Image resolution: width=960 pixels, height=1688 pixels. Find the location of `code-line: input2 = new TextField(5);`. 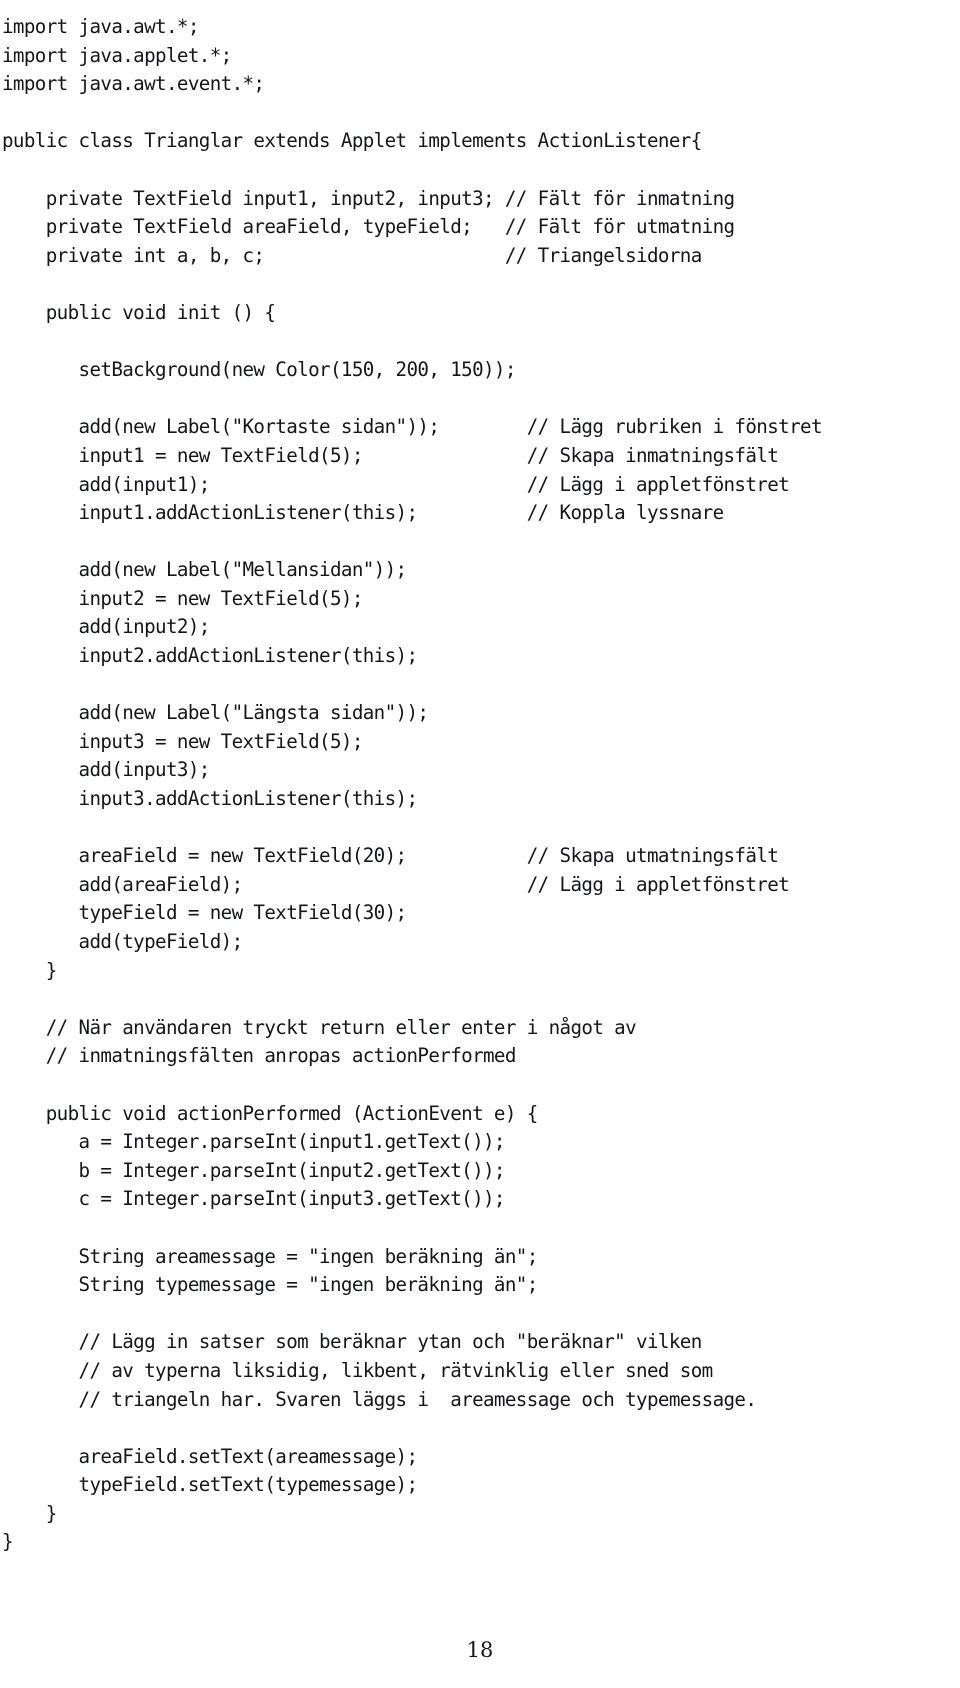

code-line: input2 = new TextField(5); is located at coordinates (183, 598).